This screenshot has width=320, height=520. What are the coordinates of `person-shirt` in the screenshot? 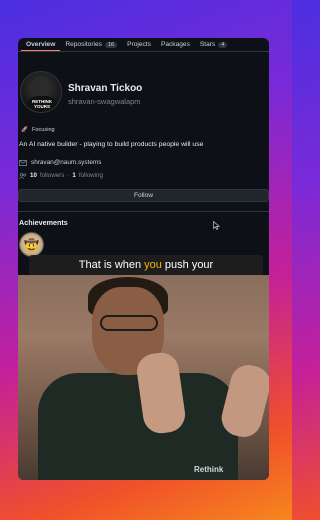 It's located at (138, 426).